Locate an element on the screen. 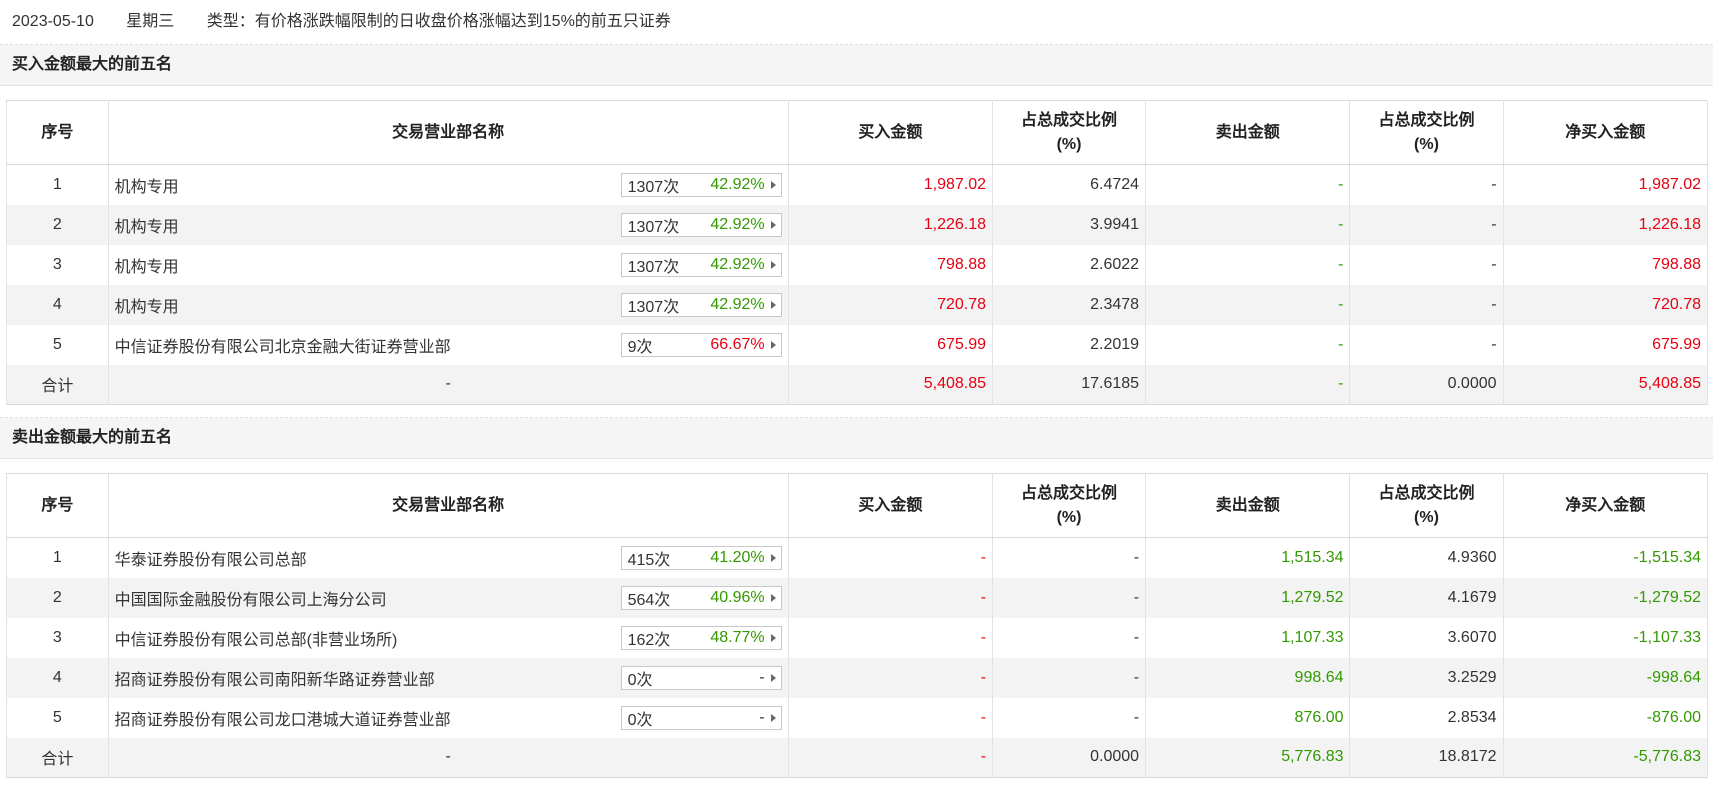 The height and width of the screenshot is (786, 1713). appearance-count: 564次 is located at coordinates (649, 600).